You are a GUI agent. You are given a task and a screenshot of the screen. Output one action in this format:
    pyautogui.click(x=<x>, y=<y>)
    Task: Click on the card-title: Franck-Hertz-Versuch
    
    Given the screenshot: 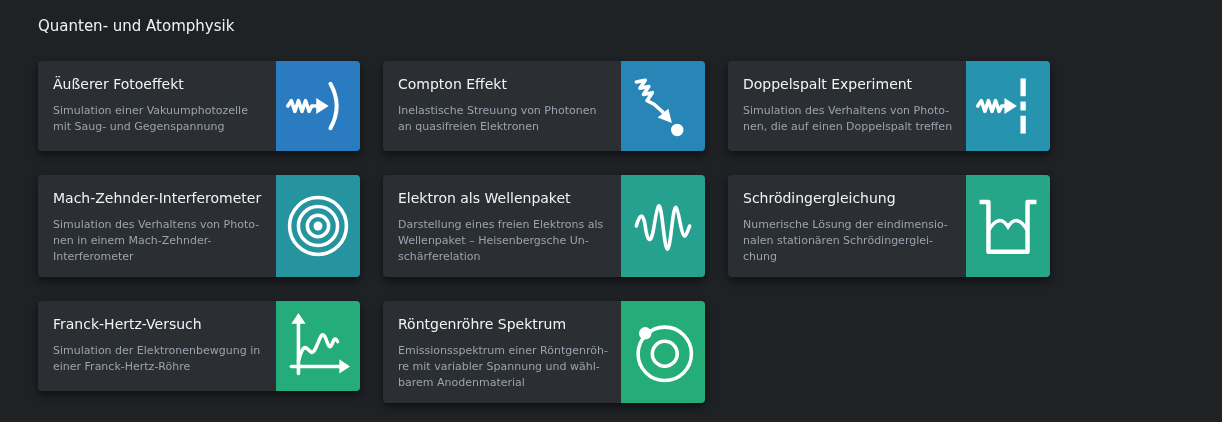 What is the action you would take?
    pyautogui.click(x=128, y=324)
    